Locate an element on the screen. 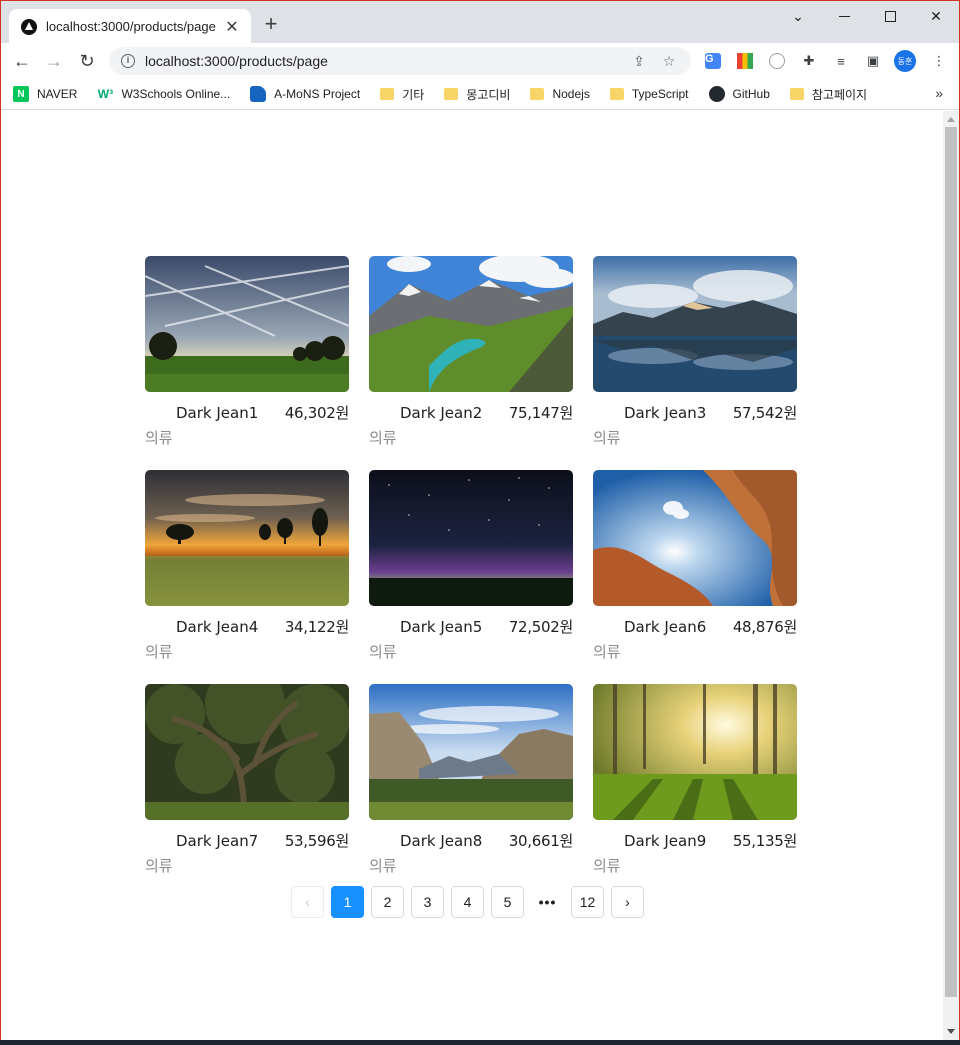  bookmark-star-icon: ☆ is located at coordinates (669, 61).